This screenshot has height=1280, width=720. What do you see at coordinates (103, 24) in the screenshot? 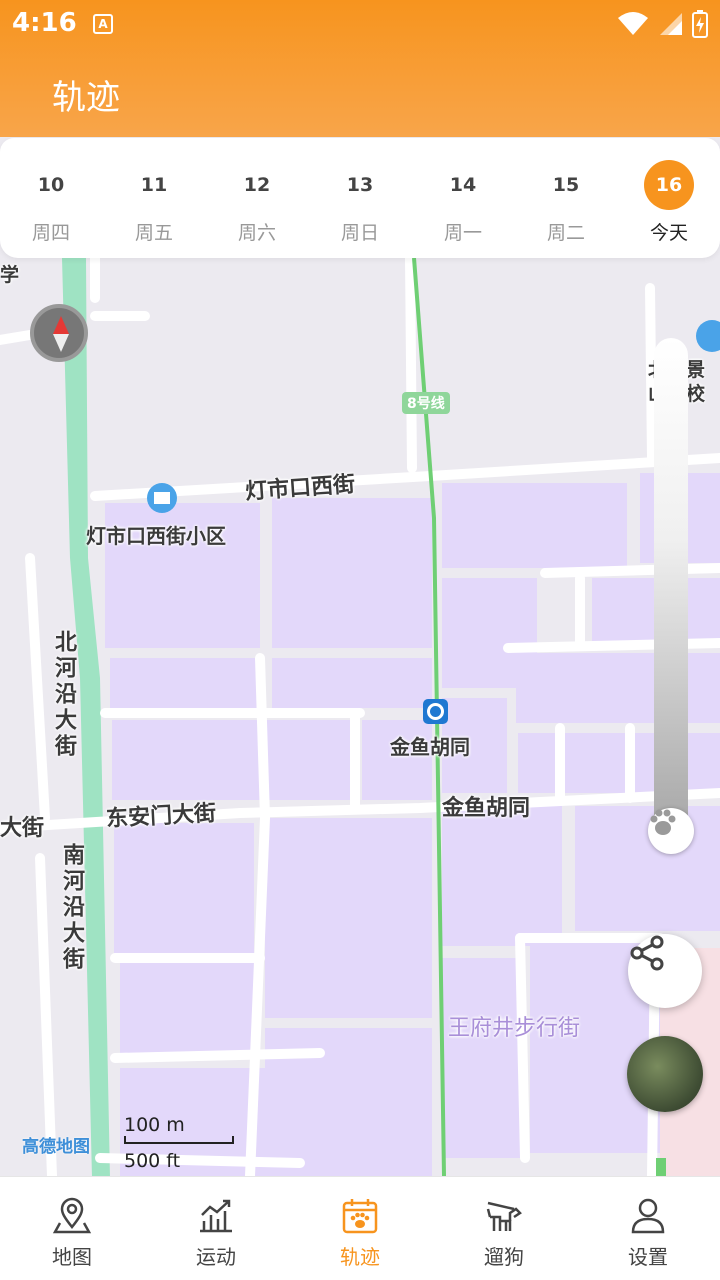
I see `notification-icon: A` at bounding box center [103, 24].